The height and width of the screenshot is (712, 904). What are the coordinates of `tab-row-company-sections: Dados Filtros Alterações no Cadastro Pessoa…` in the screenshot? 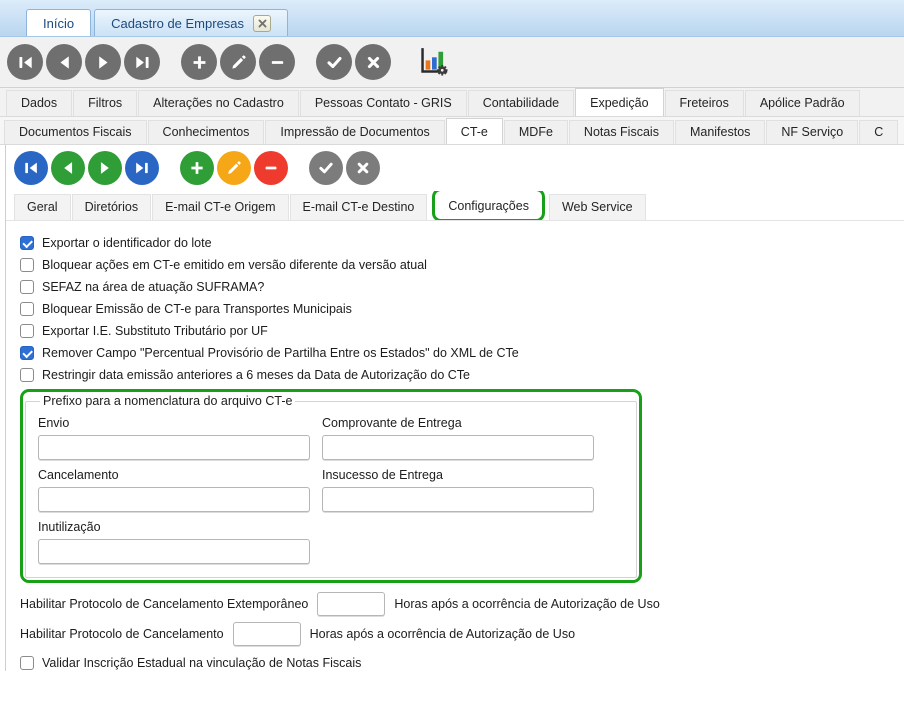 It's located at (452, 102).